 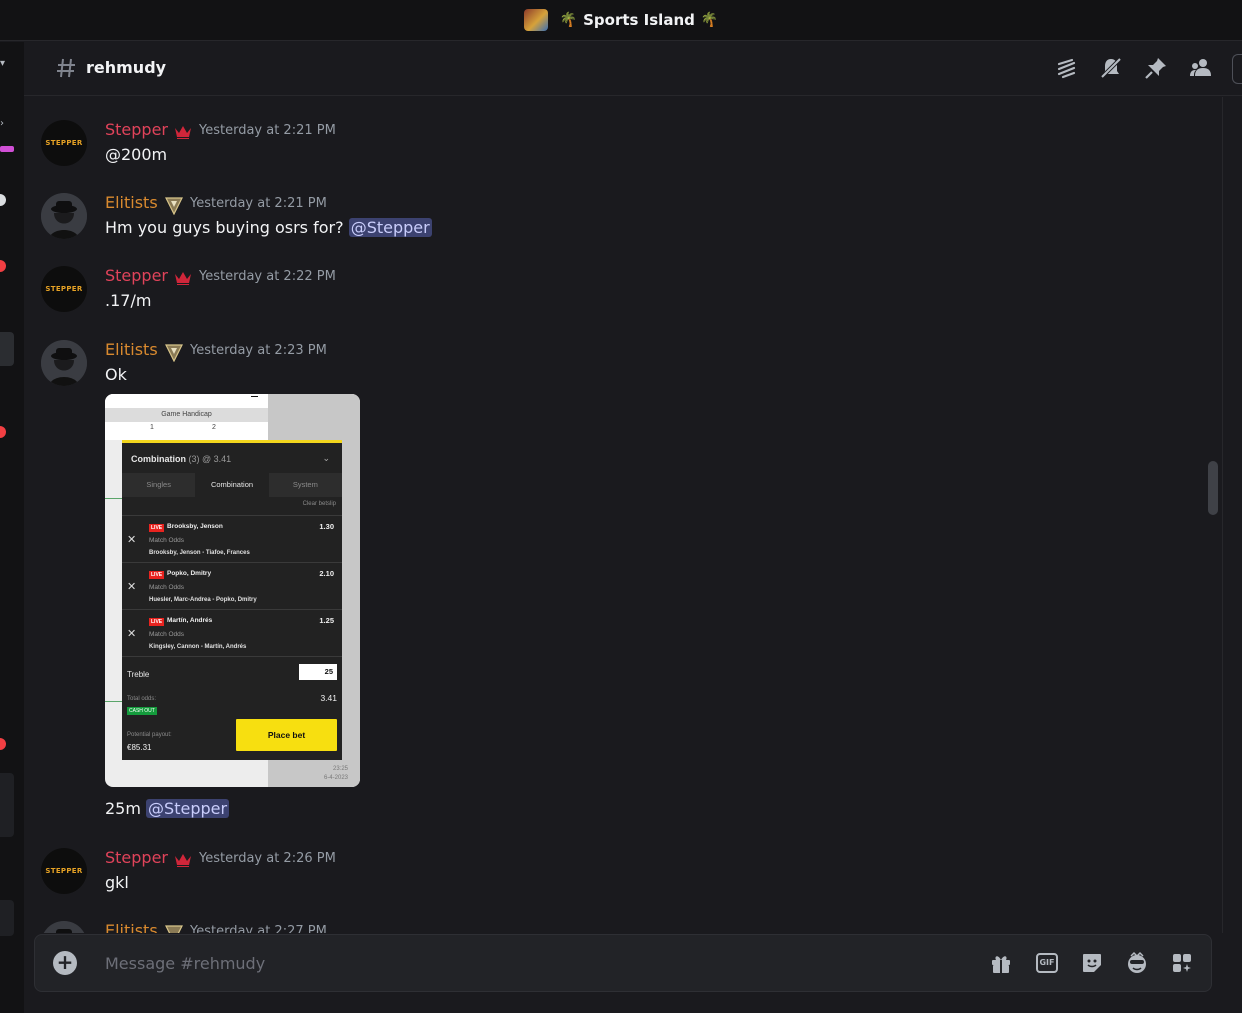 What do you see at coordinates (186, 415) in the screenshot?
I see `game-handicap-header: Game Handicap` at bounding box center [186, 415].